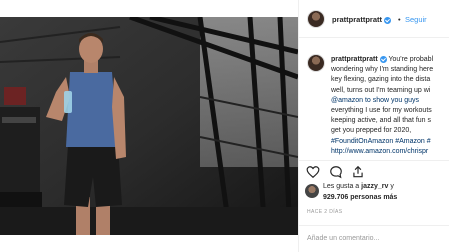  What do you see at coordinates (316, 63) in the screenshot?
I see `caption-avatar` at bounding box center [316, 63].